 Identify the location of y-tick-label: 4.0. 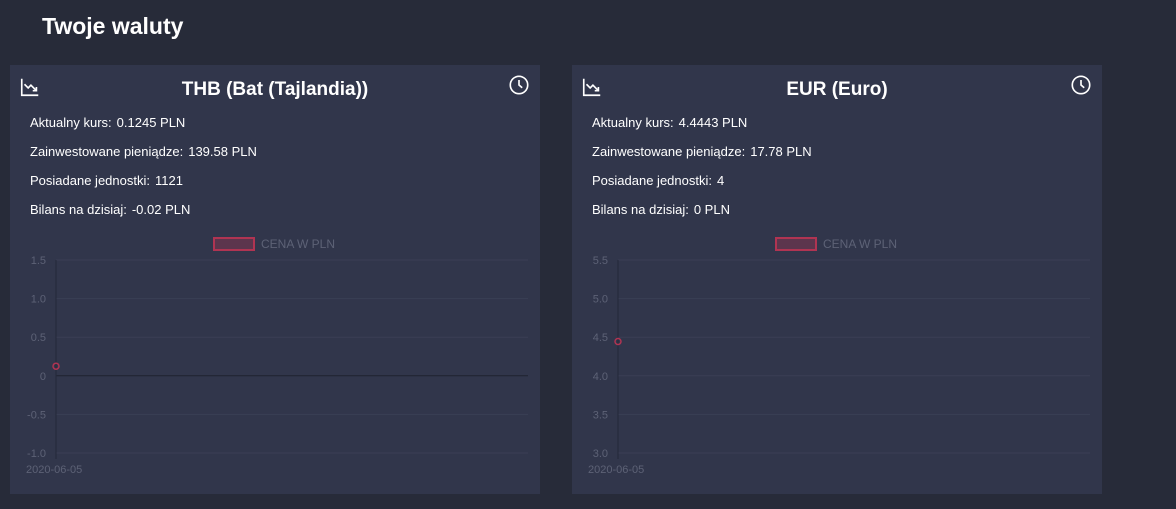
(600, 377).